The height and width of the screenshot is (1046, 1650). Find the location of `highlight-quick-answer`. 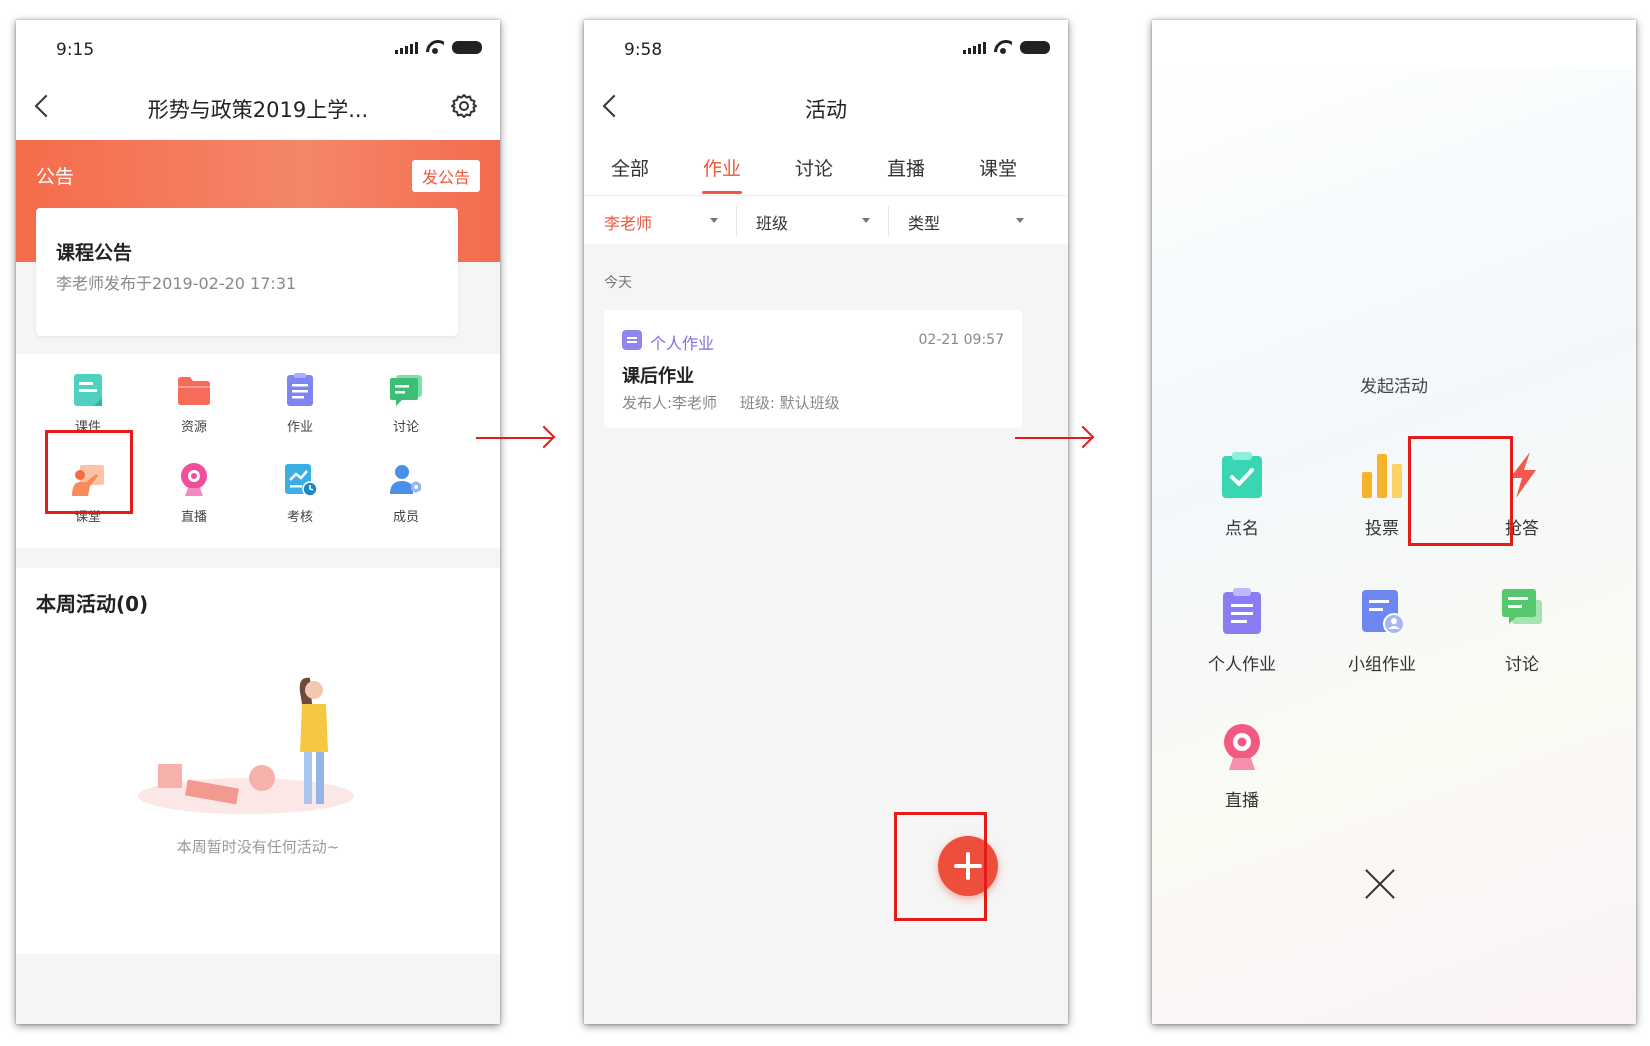

highlight-quick-answer is located at coordinates (1460, 491).